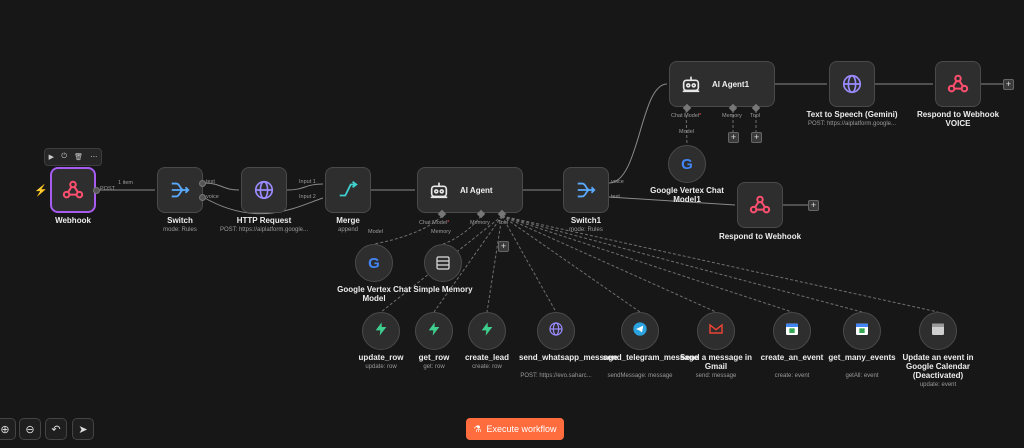  Describe the element at coordinates (958, 119) in the screenshot. I see `node-label: Respond to Webhook VOICE` at that location.